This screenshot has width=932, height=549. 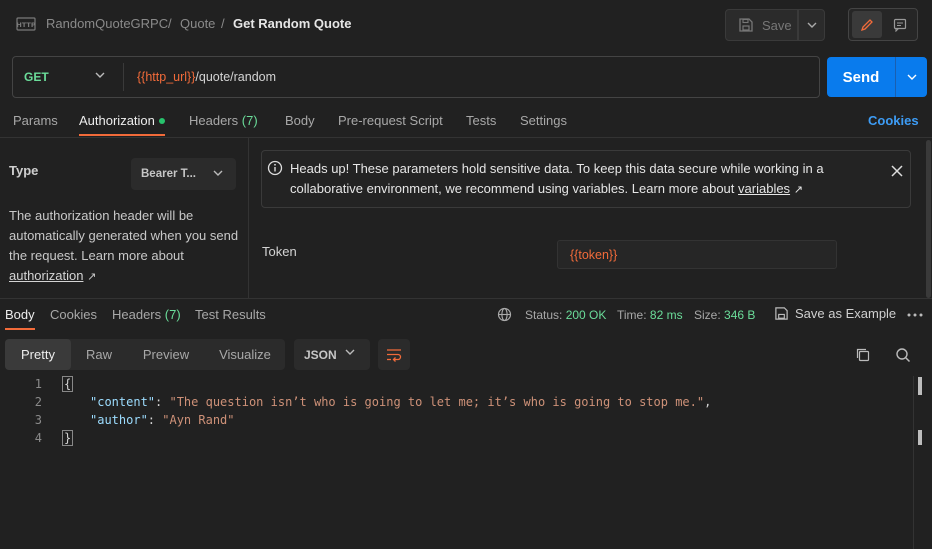 What do you see at coordinates (777, 25) in the screenshot?
I see `save-label: Save` at bounding box center [777, 25].